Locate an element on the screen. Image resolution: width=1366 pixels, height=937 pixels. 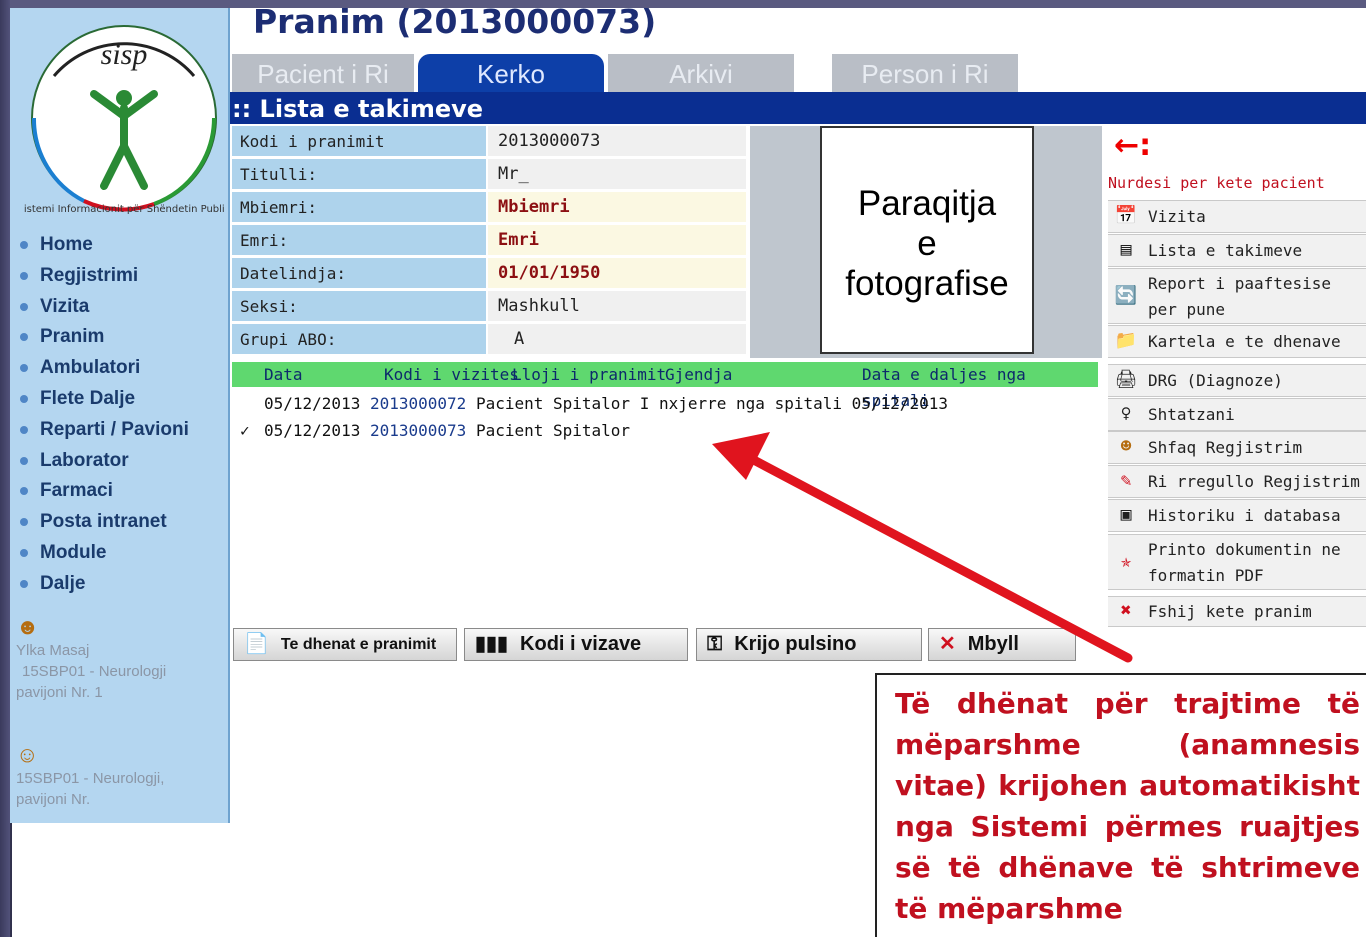
action-label: Ri rregullo Regjistrim is located at coordinates (1254, 481).